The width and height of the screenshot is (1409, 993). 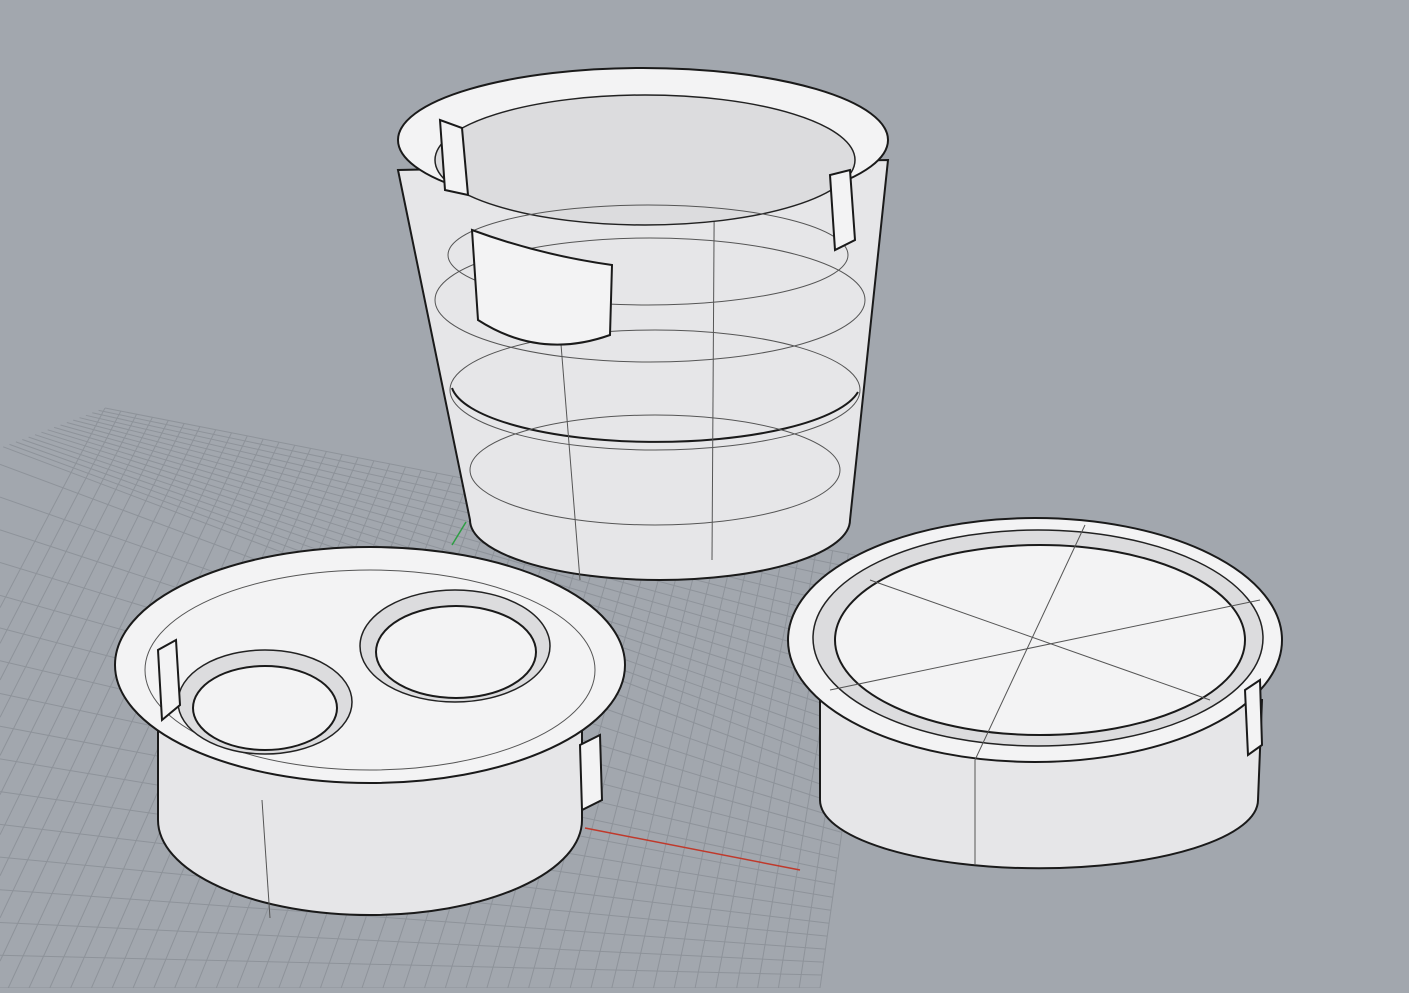 I want to click on y-axis-line, so click(x=459, y=533).